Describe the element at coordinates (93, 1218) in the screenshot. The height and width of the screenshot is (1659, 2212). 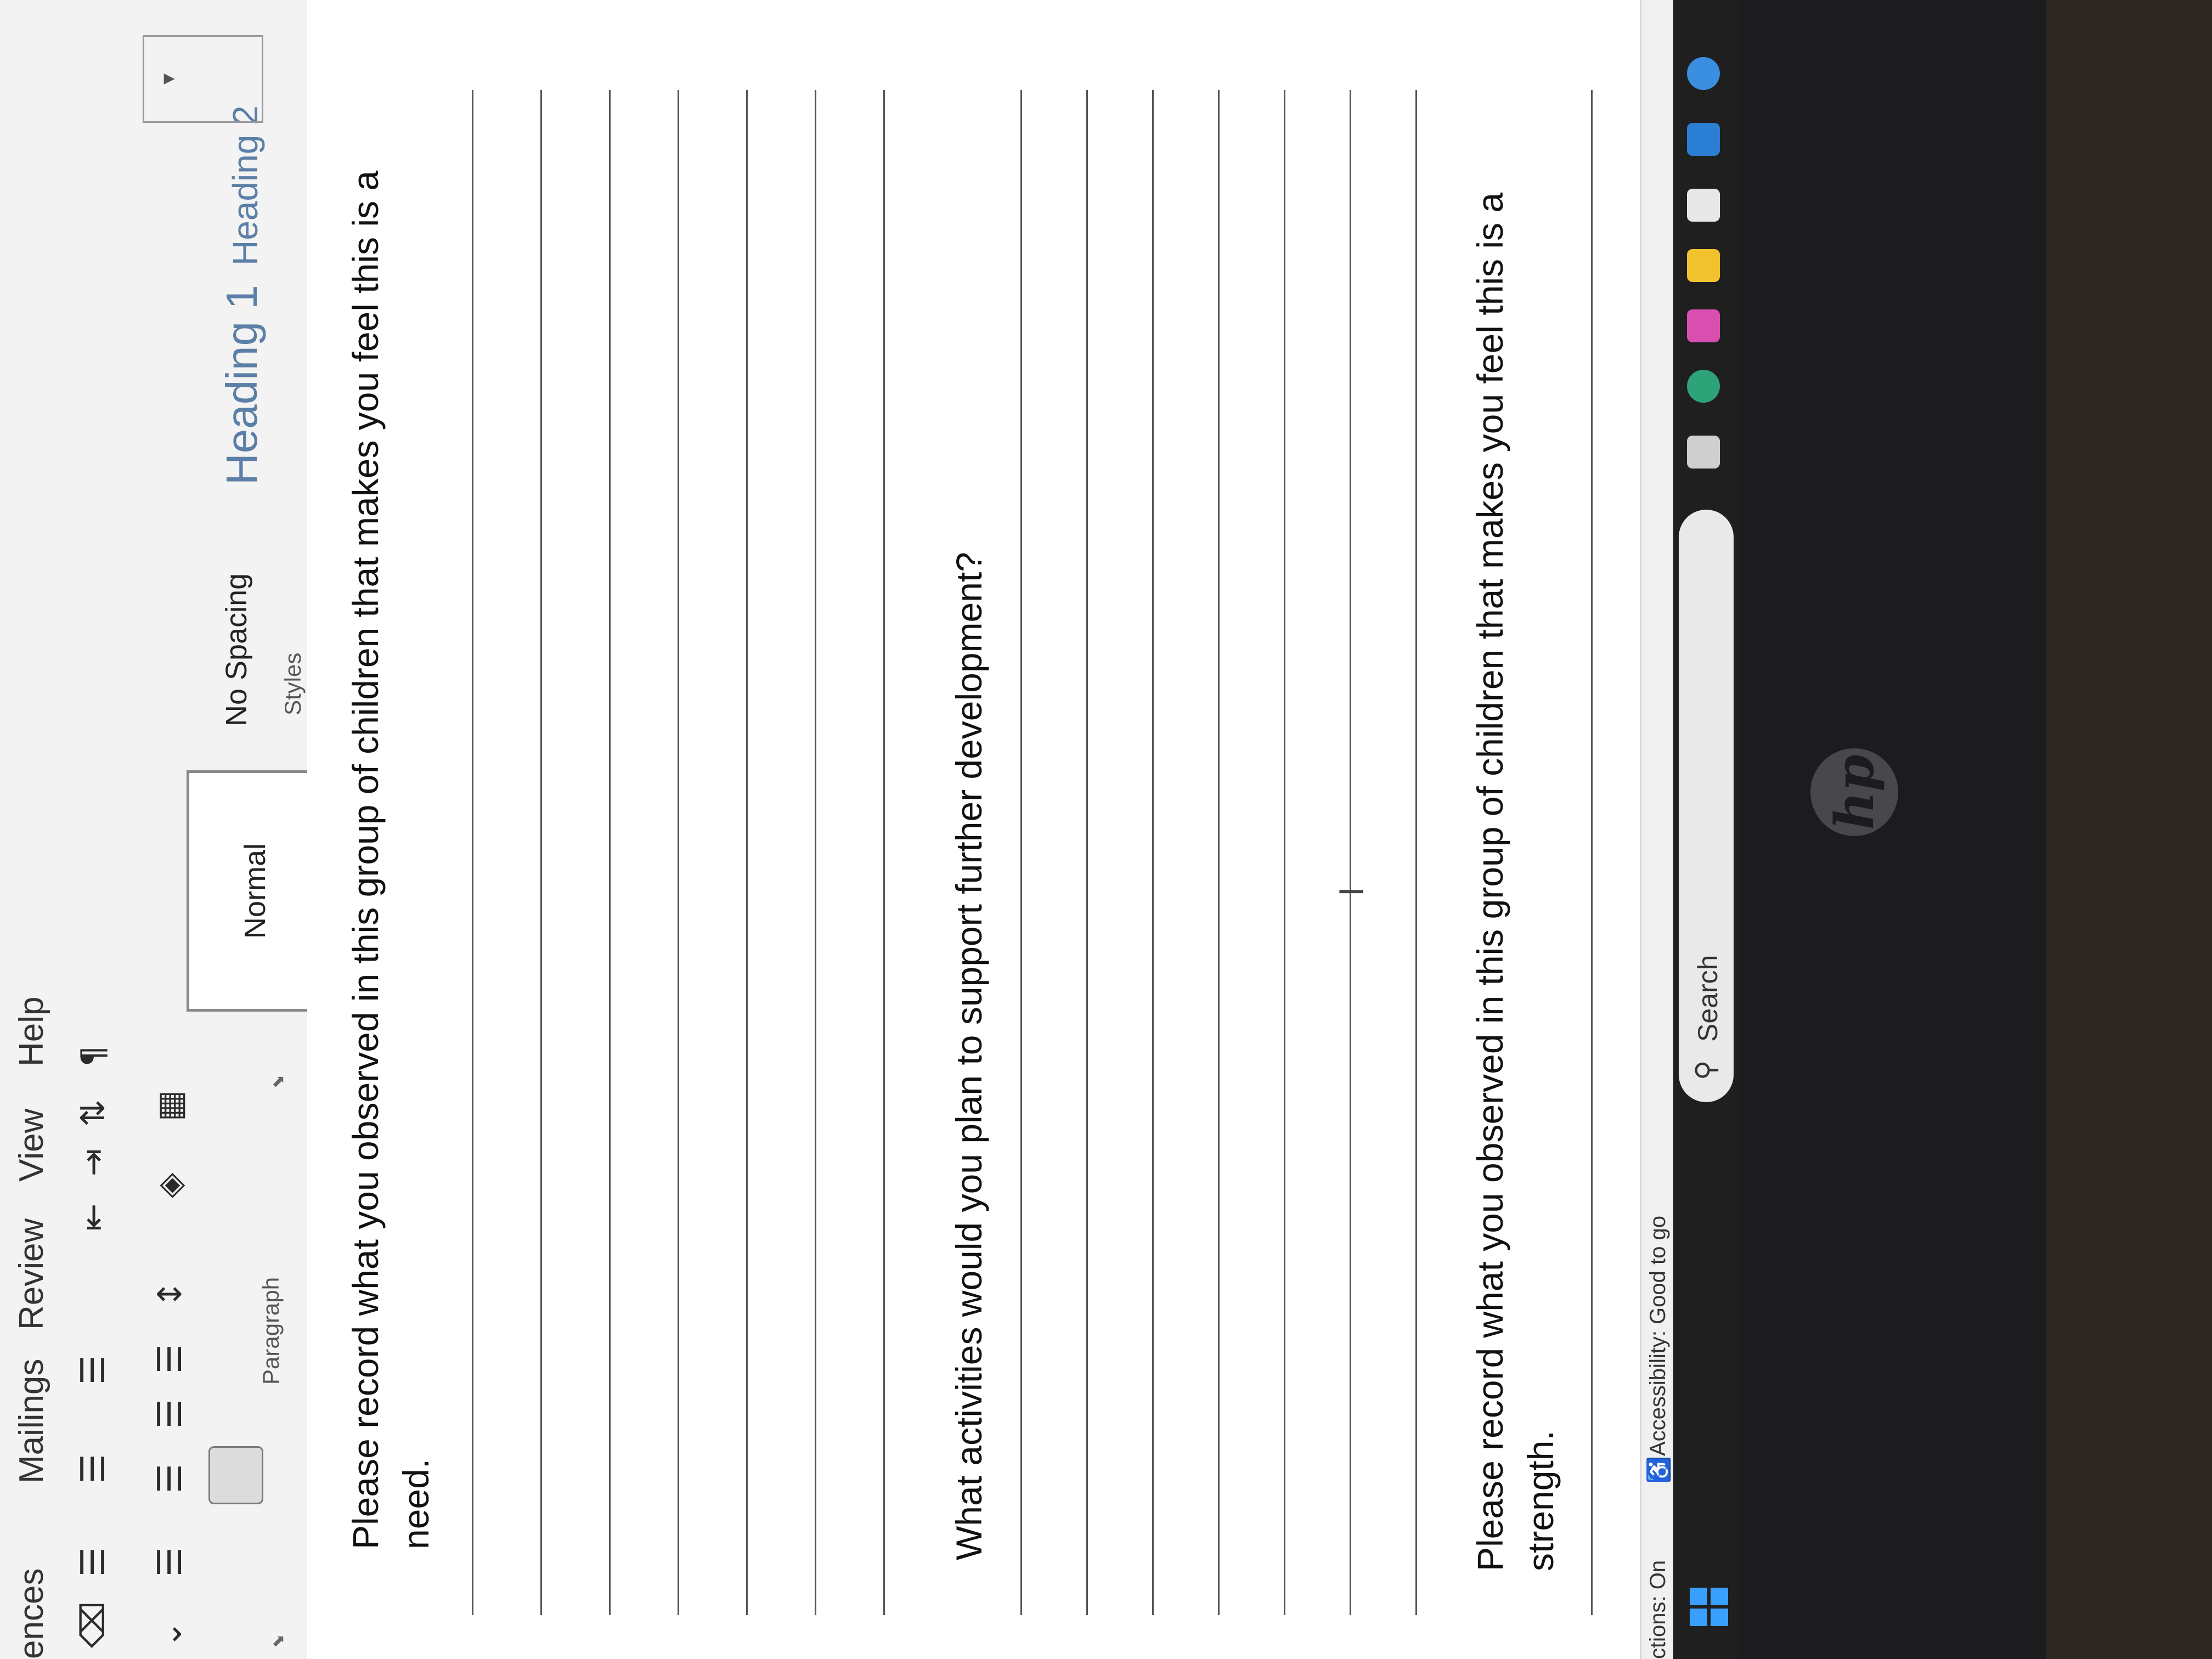
I see `decrease-indent-icon: ⇤` at that location.